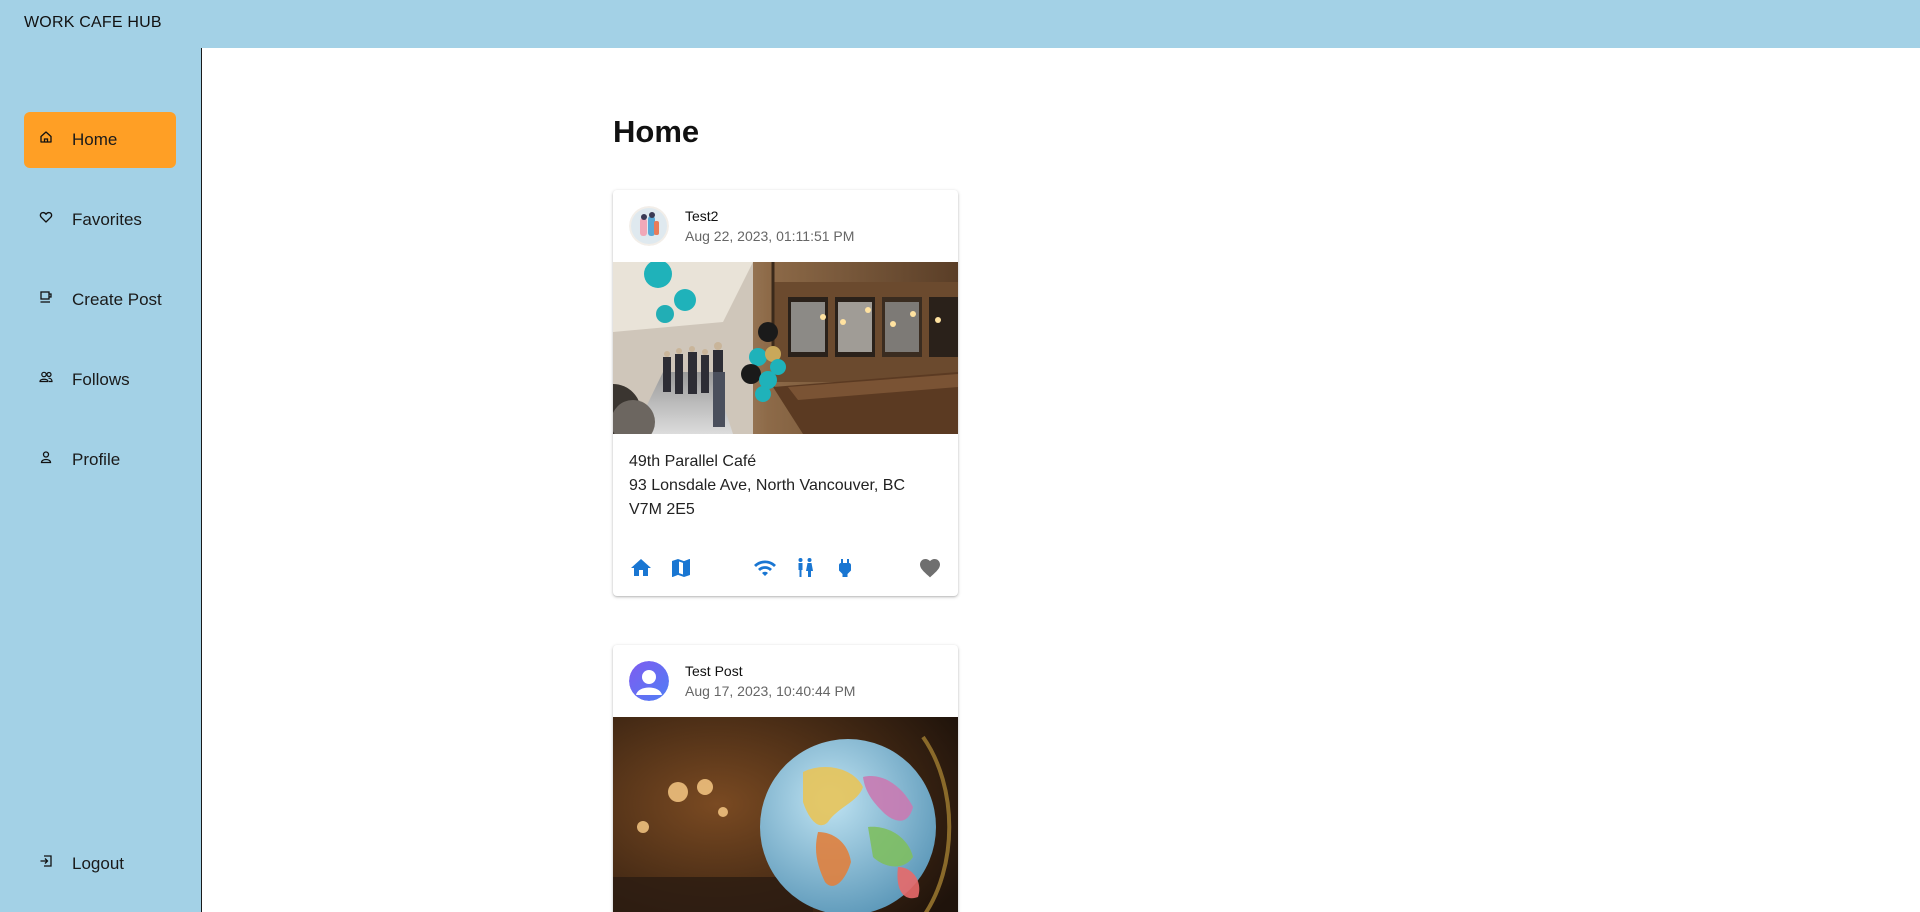 This screenshot has height=912, width=1920. What do you see at coordinates (765, 568) in the screenshot?
I see `wifi-icon` at bounding box center [765, 568].